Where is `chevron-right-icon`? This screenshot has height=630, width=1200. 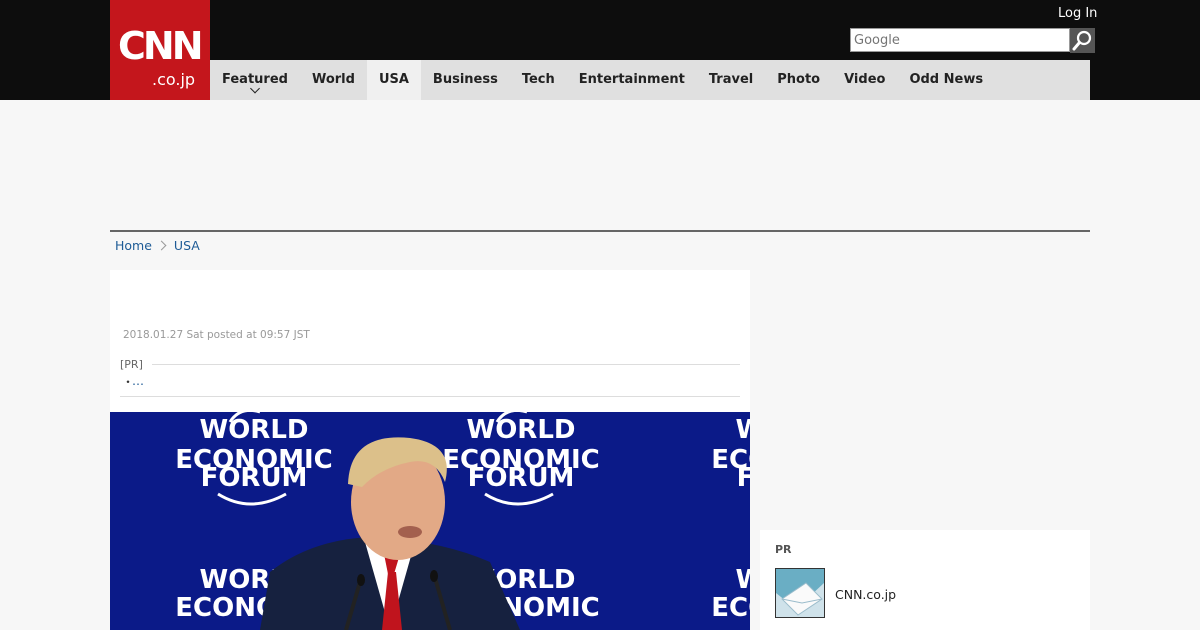
chevron-right-icon is located at coordinates (161, 245).